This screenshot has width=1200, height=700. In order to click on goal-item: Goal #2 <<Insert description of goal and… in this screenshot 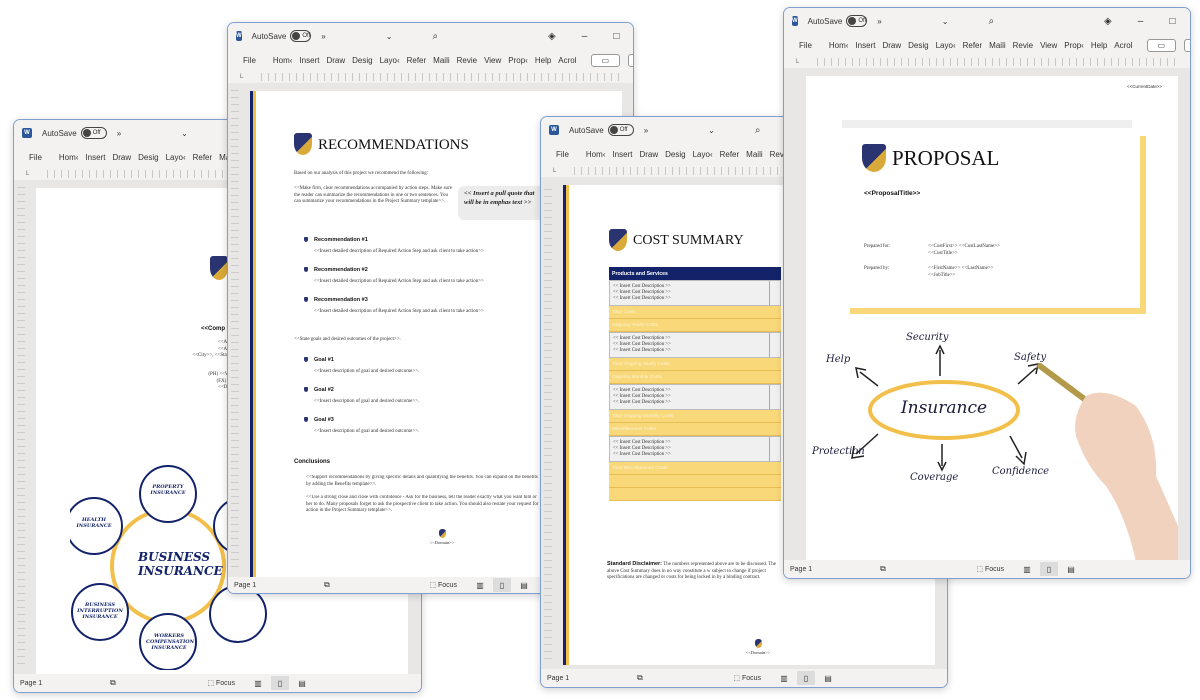, I will do `click(361, 396)`.